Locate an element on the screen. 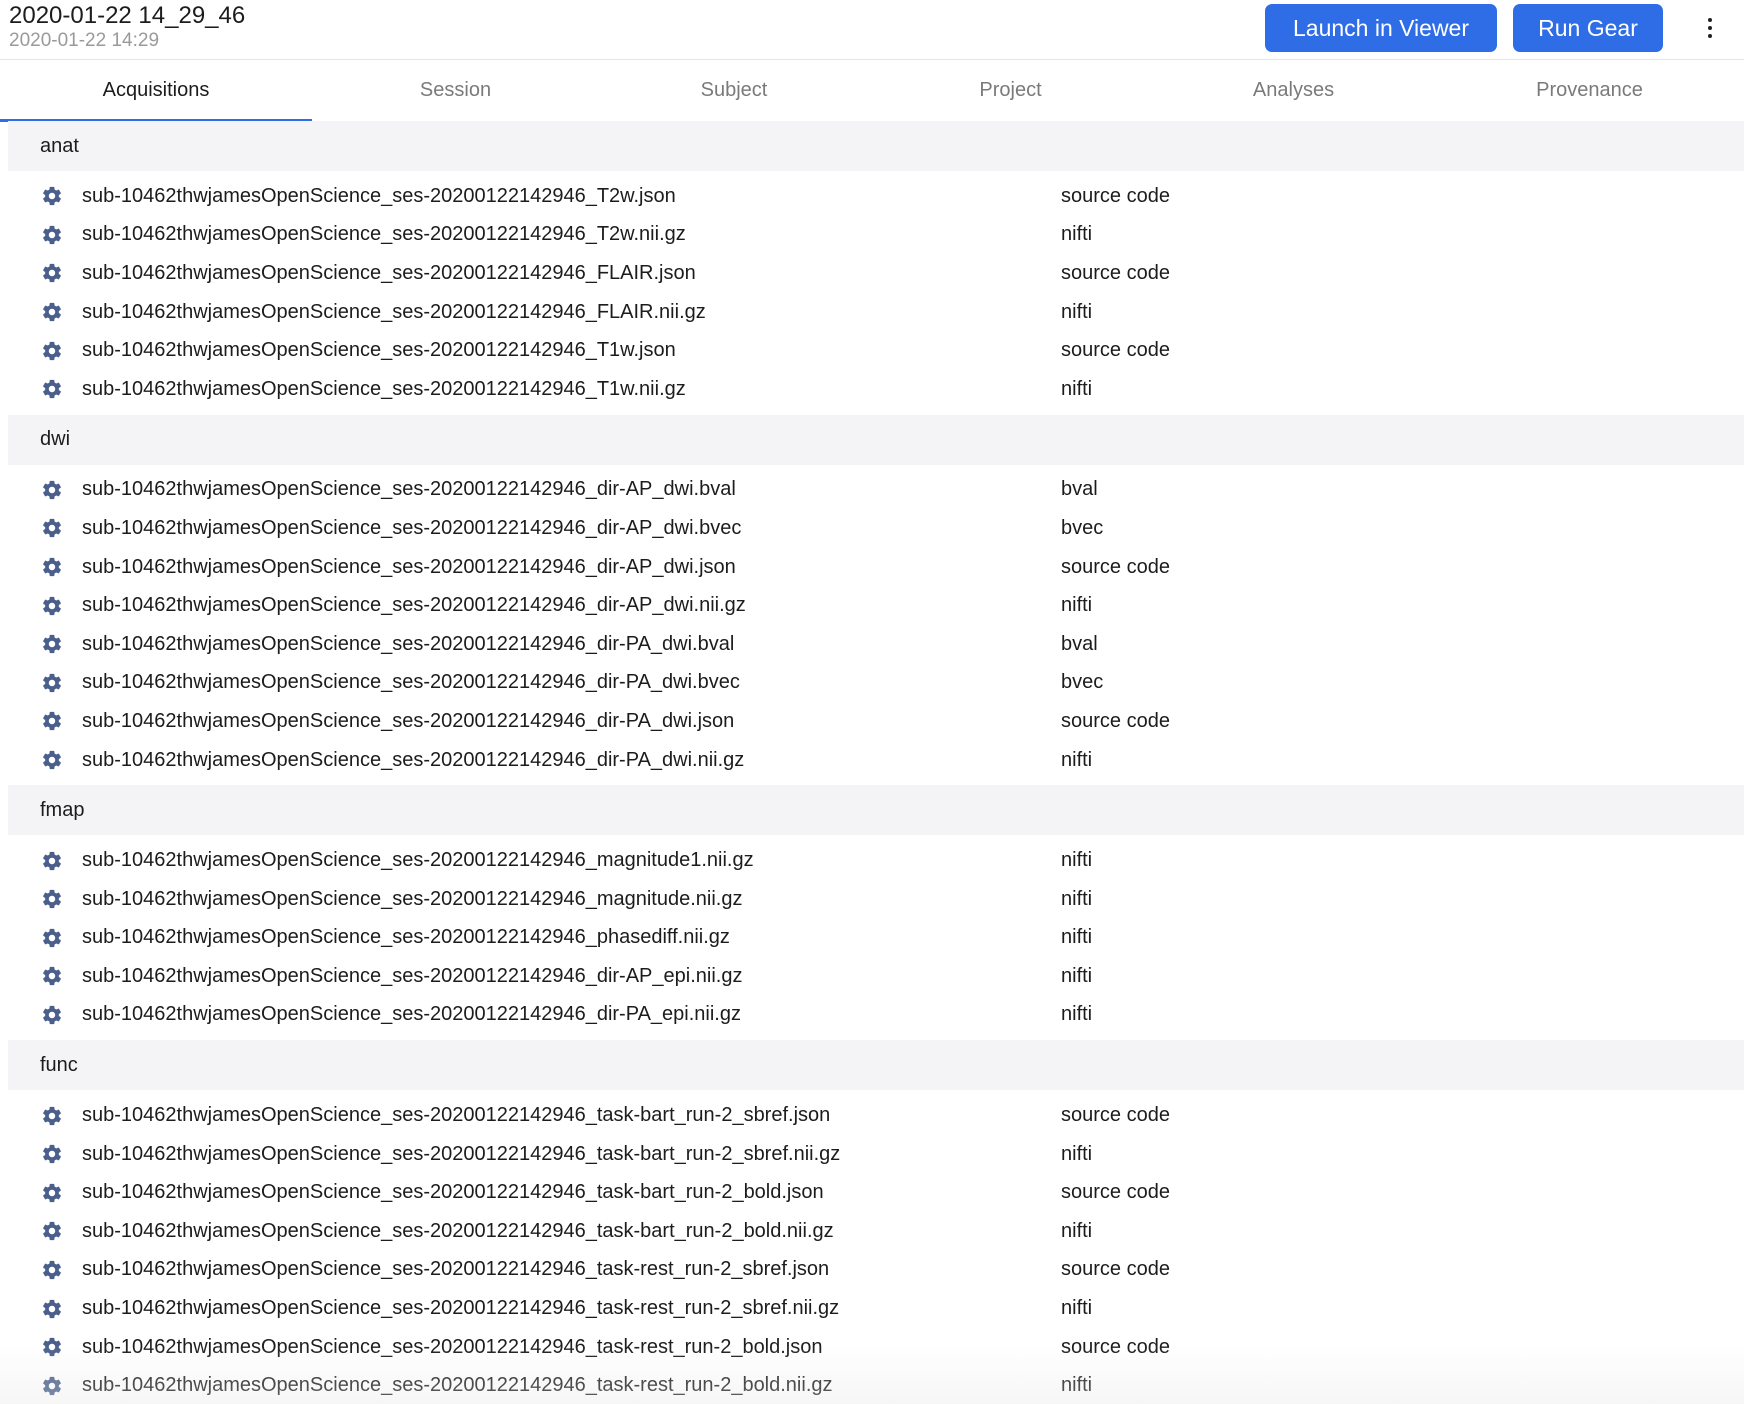 The image size is (1744, 1404). more-vertical-icon is located at coordinates (1710, 28).